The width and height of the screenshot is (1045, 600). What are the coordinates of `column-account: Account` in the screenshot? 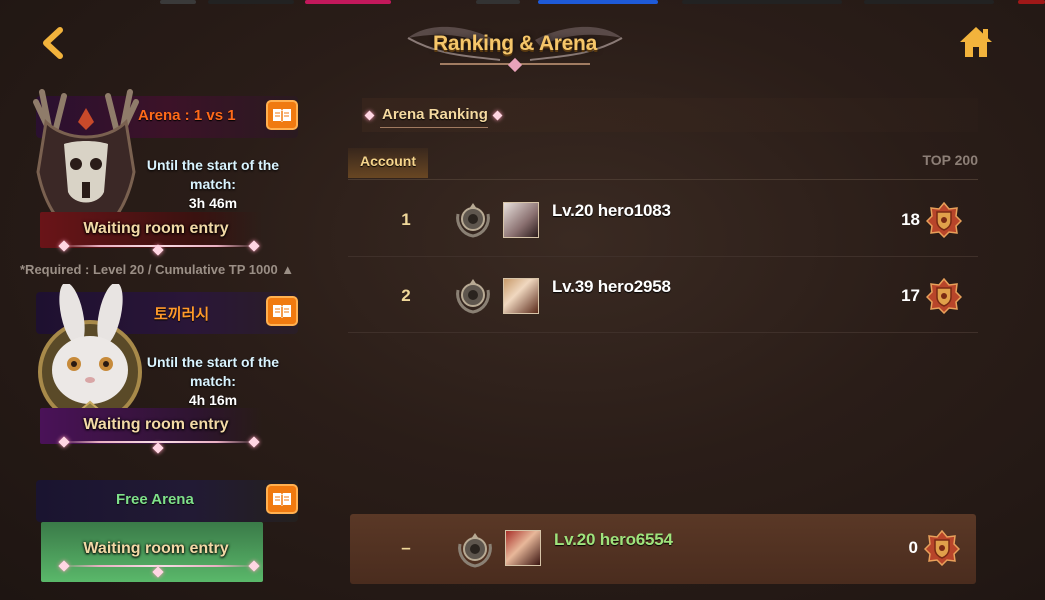 It's located at (388, 163).